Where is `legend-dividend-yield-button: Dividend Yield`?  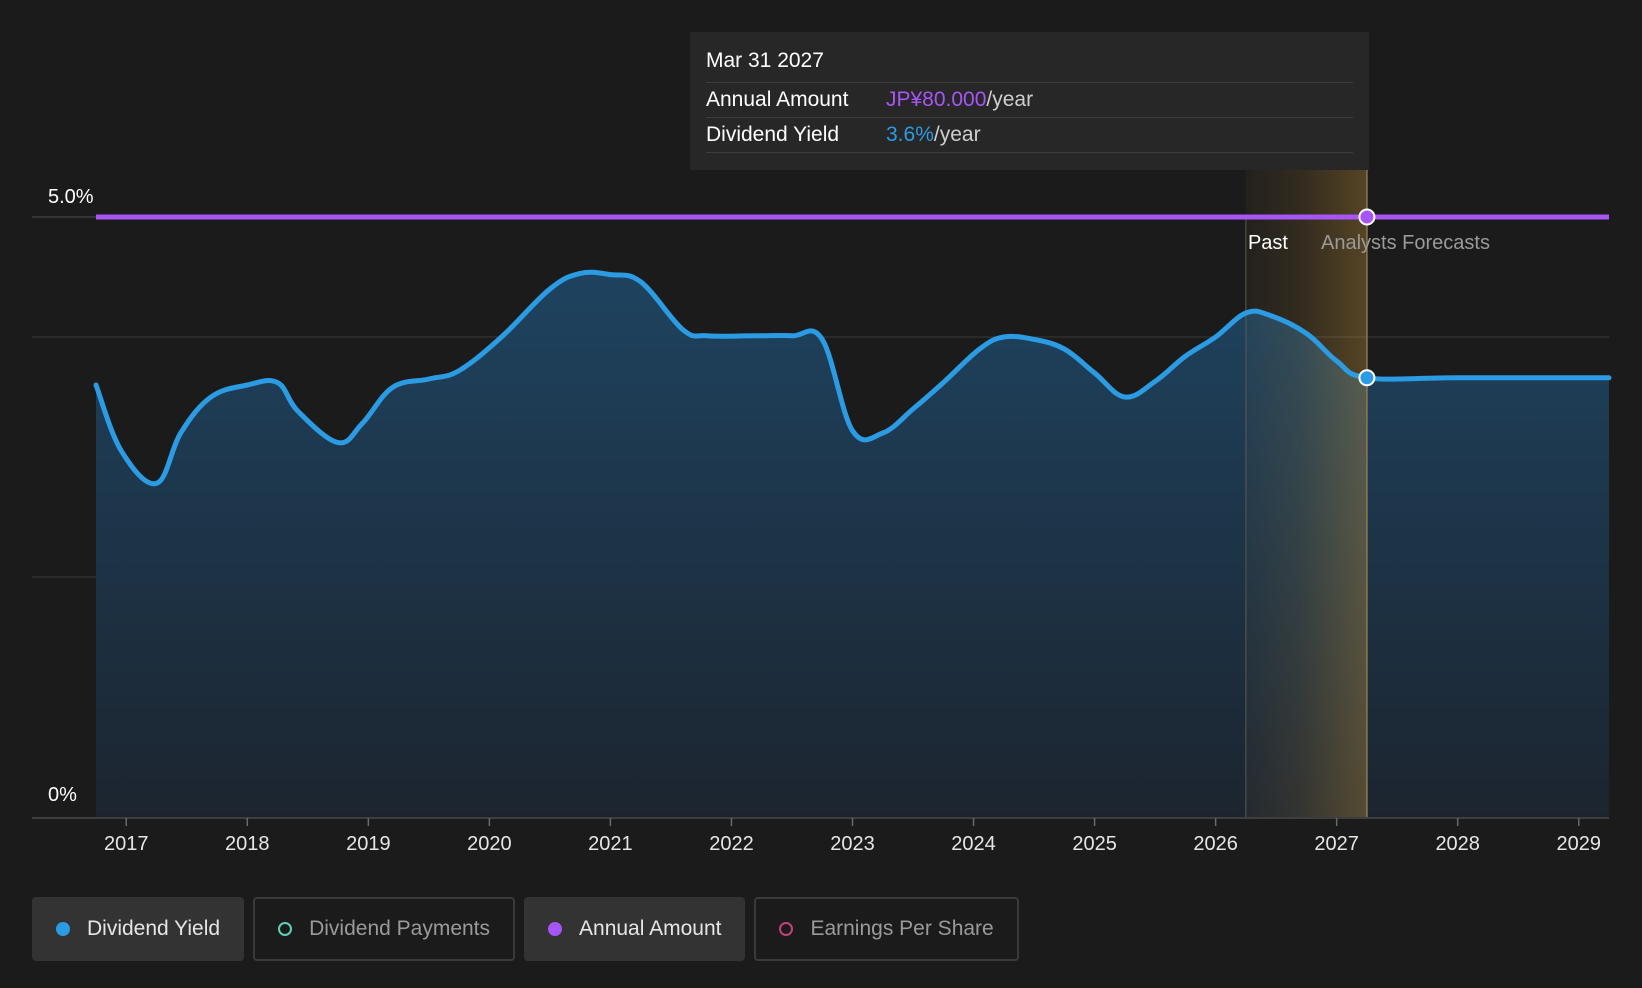 legend-dividend-yield-button: Dividend Yield is located at coordinates (138, 929).